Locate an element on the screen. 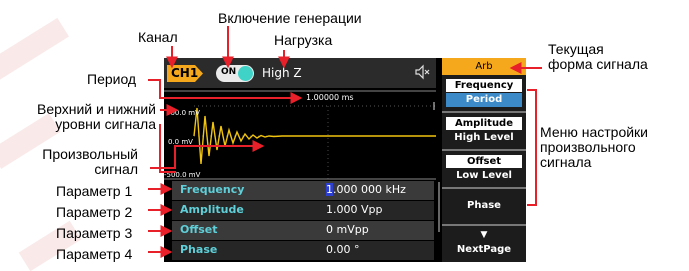 The image size is (689, 271). annotation-param-2: Параметр 2 is located at coordinates (94, 212).